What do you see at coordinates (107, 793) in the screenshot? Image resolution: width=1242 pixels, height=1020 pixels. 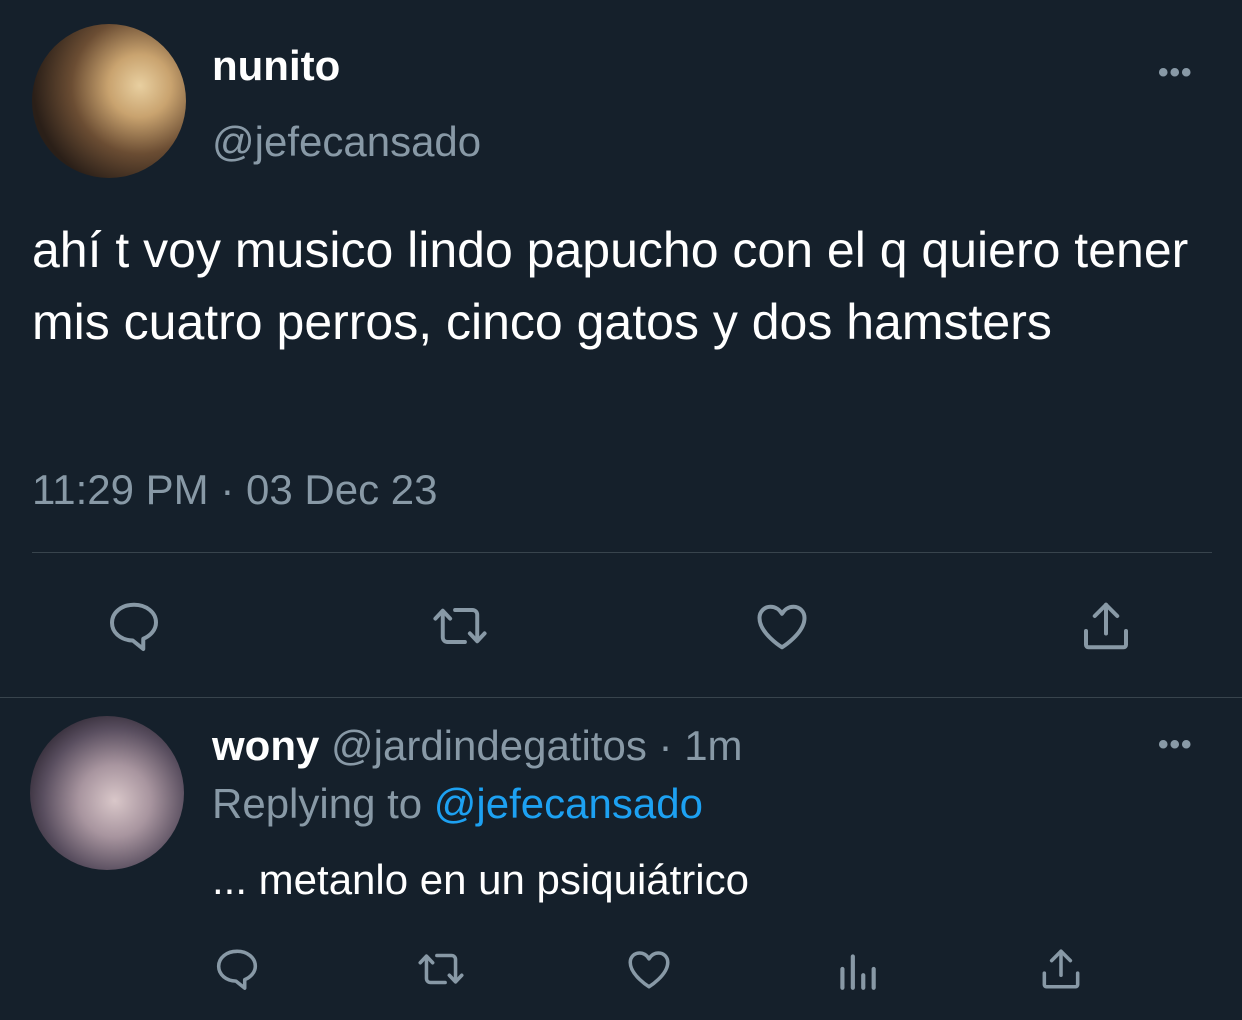 I see `reply-author-avatar` at bounding box center [107, 793].